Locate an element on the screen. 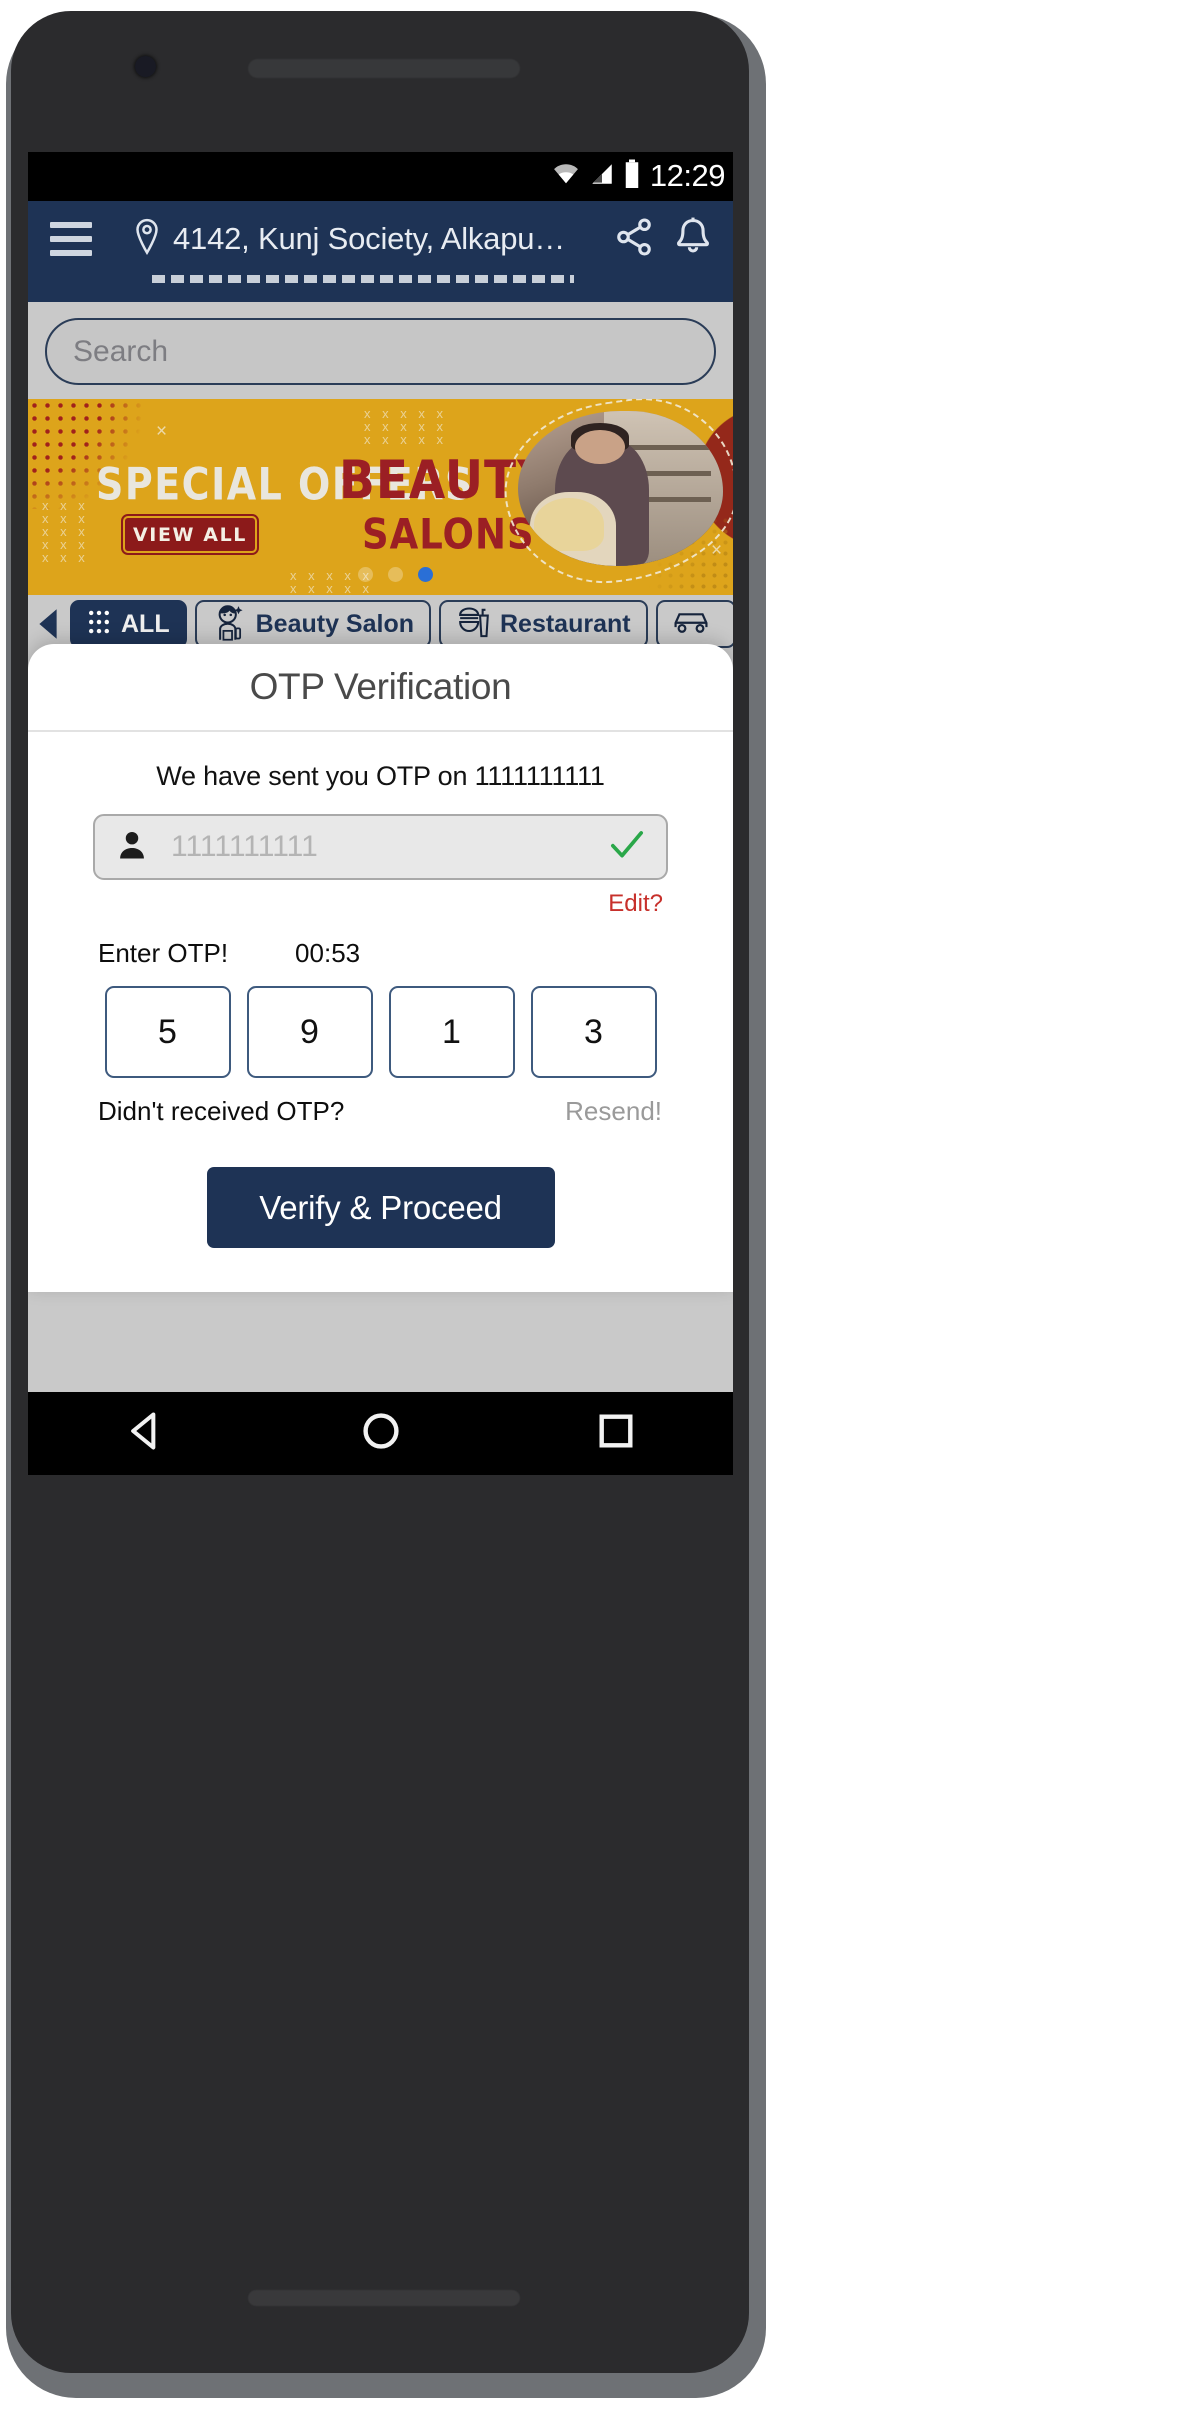 The height and width of the screenshot is (2410, 1187). hamburger-menu-icon is located at coordinates (71, 239).